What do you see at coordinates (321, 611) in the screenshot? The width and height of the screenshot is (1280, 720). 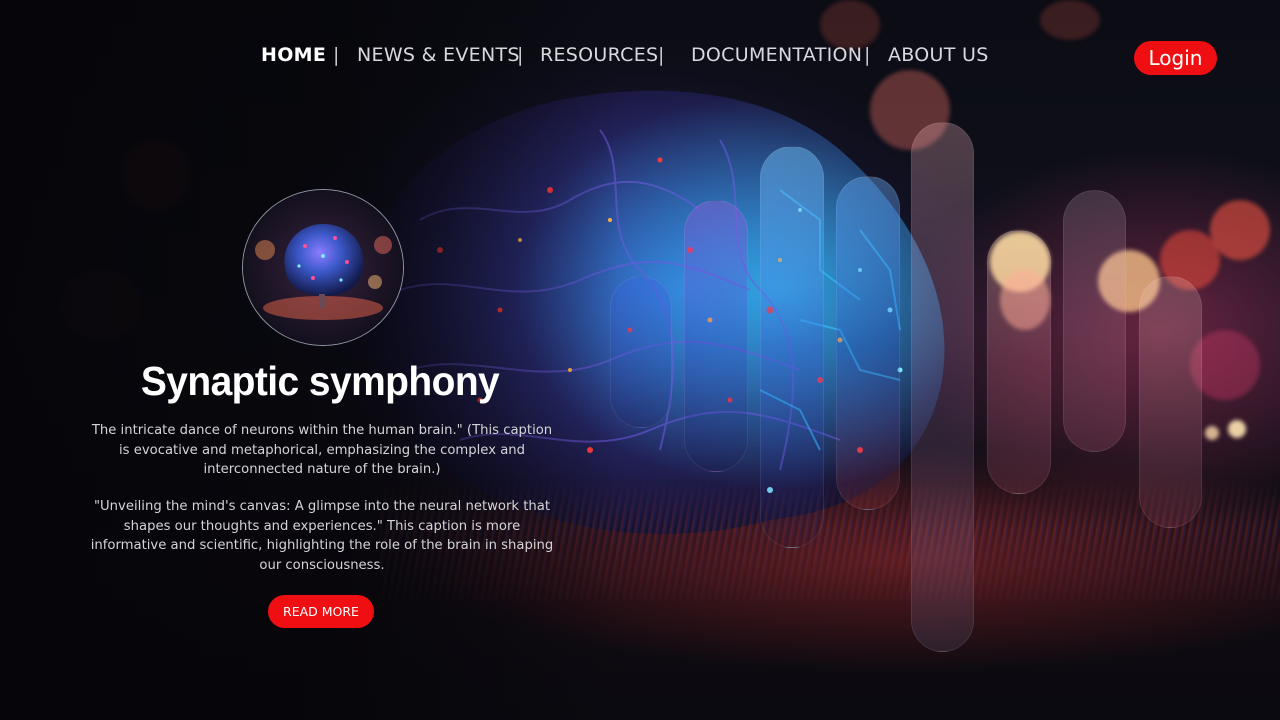 I see `read-more-button: READ MORE` at bounding box center [321, 611].